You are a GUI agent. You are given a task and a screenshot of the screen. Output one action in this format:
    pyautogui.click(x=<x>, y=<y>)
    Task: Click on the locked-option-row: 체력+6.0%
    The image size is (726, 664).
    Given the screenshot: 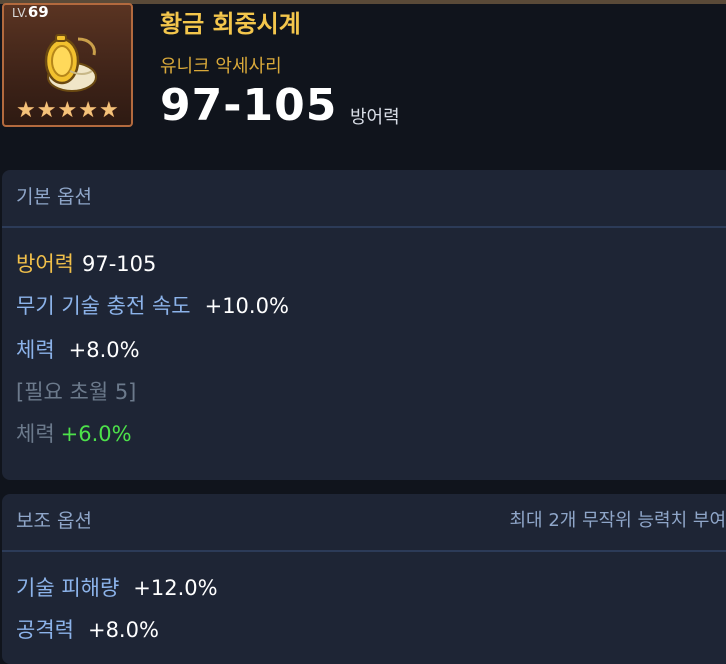 What is the action you would take?
    pyautogui.click(x=74, y=433)
    